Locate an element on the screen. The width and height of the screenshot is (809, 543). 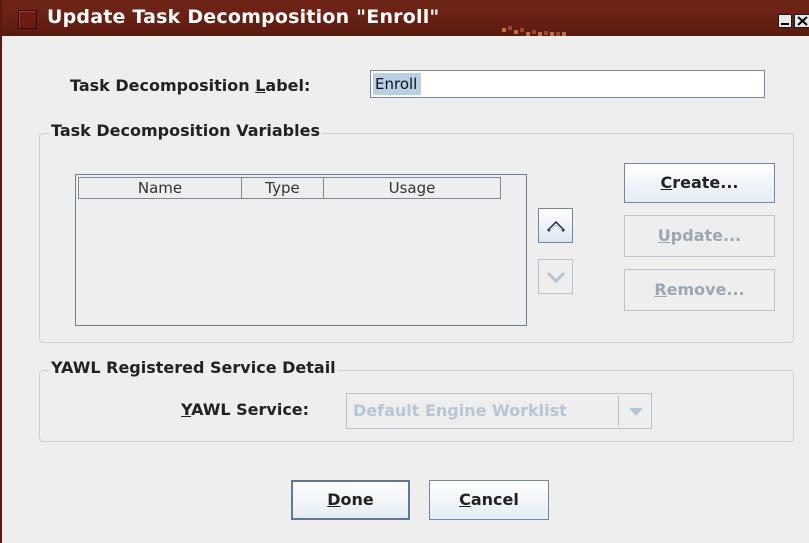
close-icon is located at coordinates (801, 21).